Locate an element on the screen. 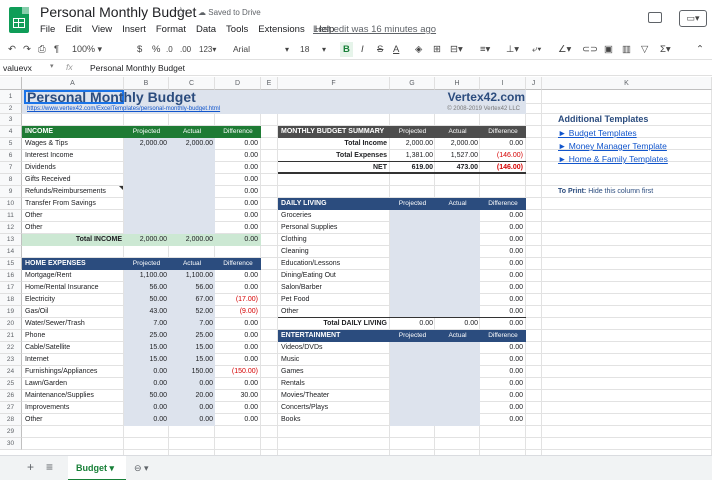 The width and height of the screenshot is (712, 480). collapse-toolbar-icon: ⌃ is located at coordinates (700, 49).